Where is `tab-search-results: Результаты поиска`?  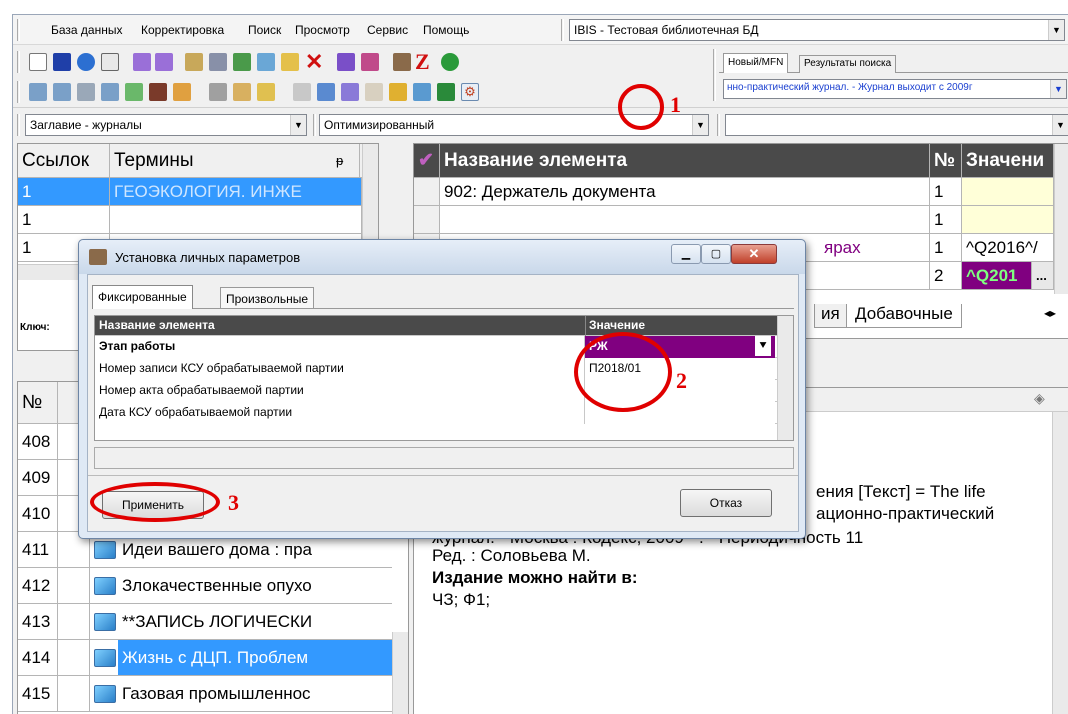 tab-search-results: Результаты поиска is located at coordinates (848, 64).